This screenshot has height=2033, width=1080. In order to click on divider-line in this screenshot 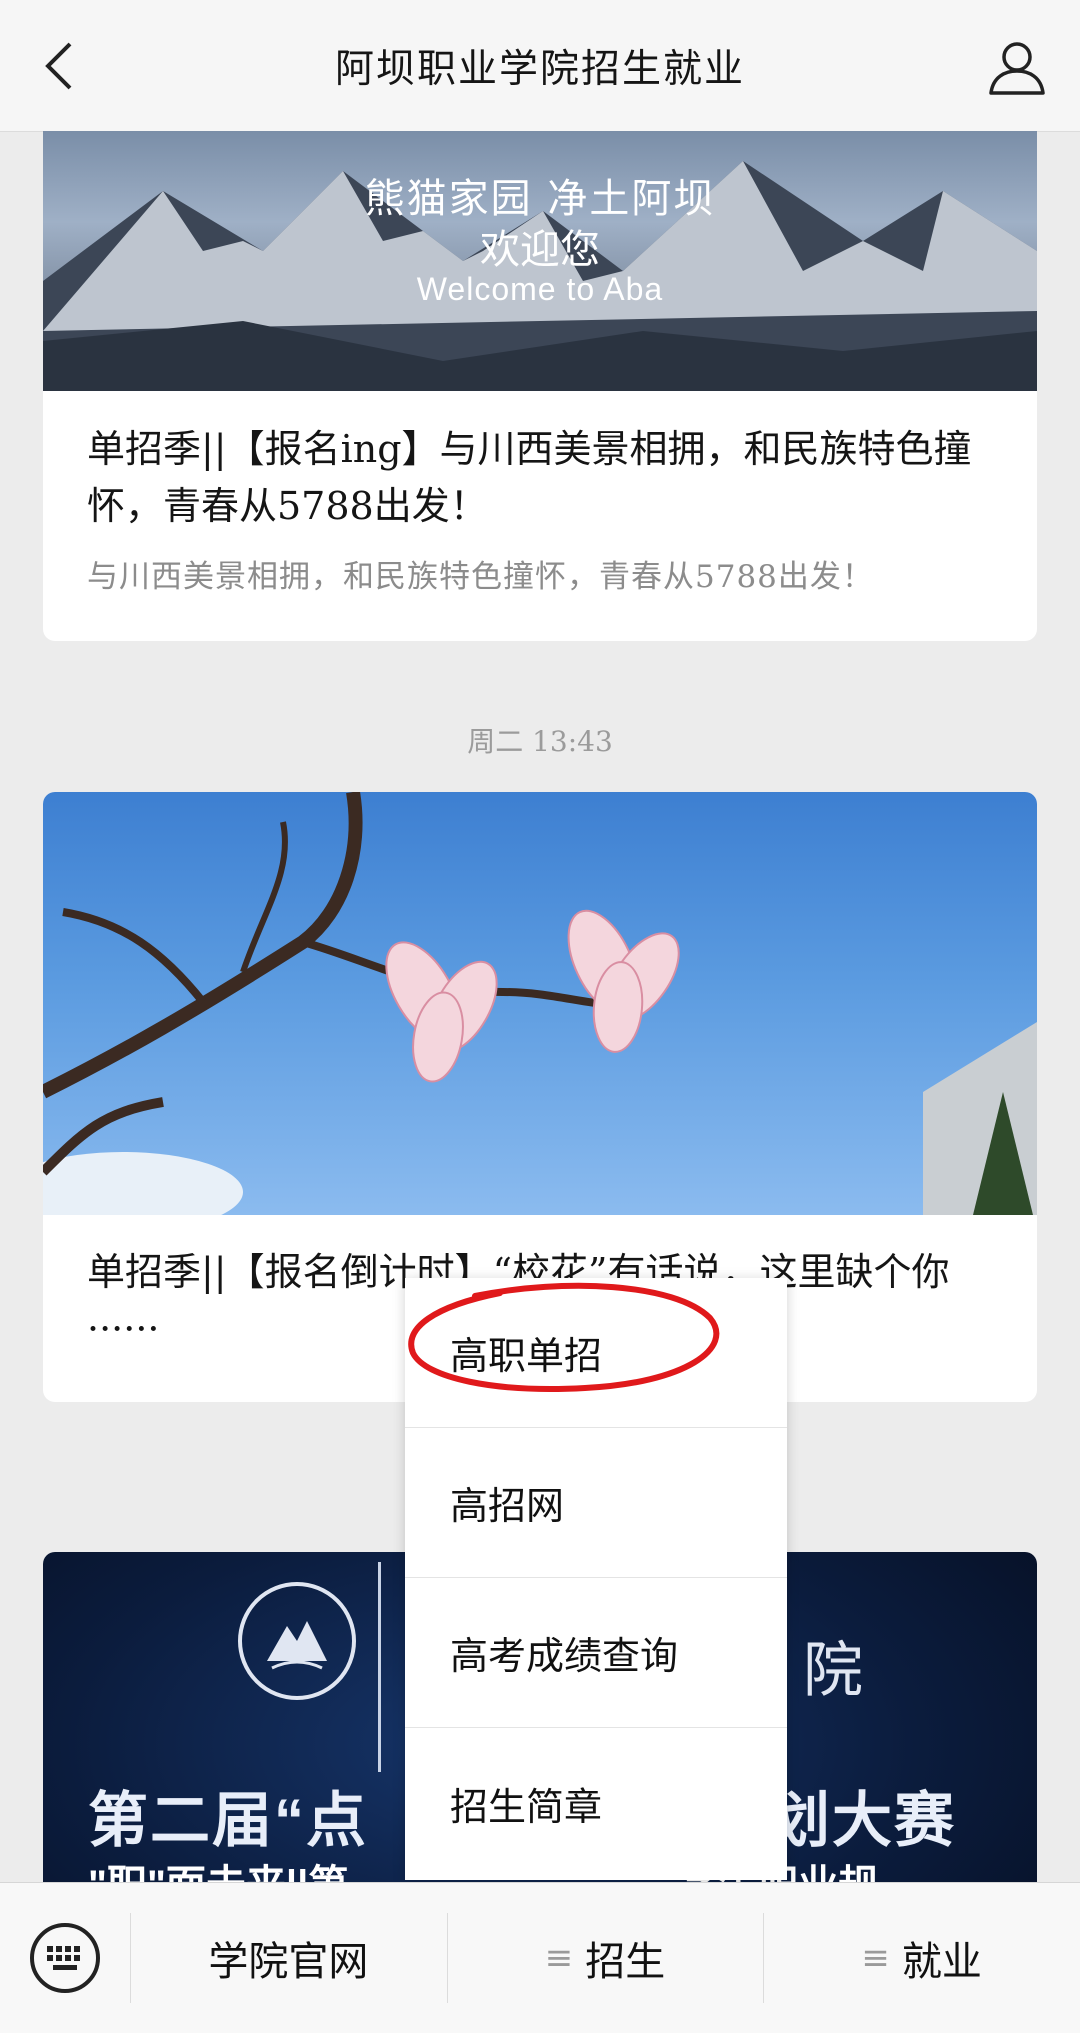, I will do `click(379, 1667)`.